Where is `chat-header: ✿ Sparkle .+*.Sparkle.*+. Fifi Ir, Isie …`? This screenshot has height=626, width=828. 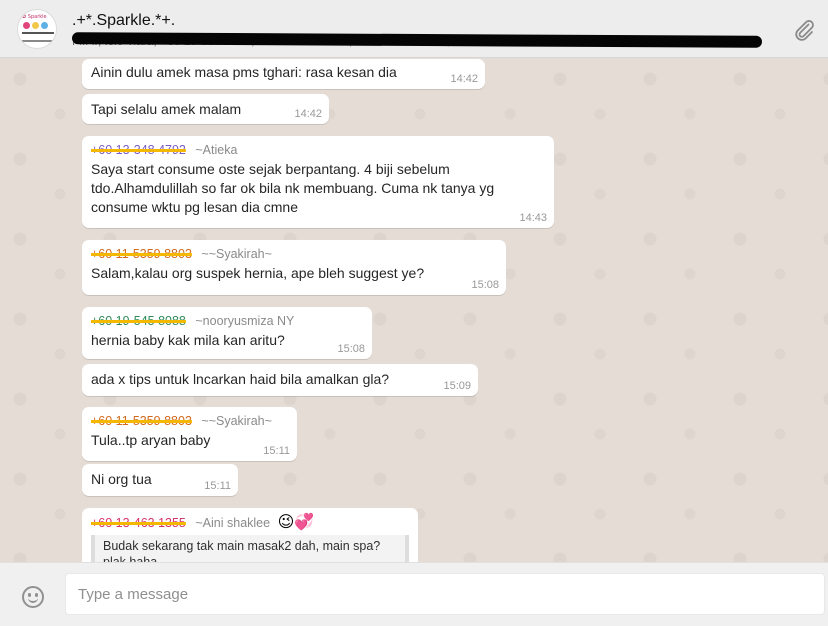 chat-header: ✿ Sparkle .+*.Sparkle.*+. Fifi Ir, Isie … is located at coordinates (414, 29).